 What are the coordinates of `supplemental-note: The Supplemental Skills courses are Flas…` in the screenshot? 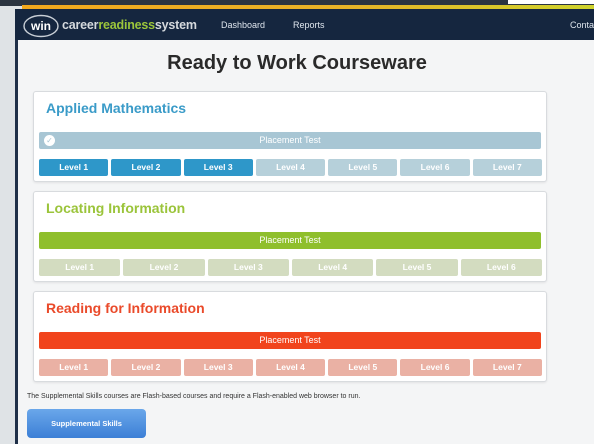 It's located at (194, 396).